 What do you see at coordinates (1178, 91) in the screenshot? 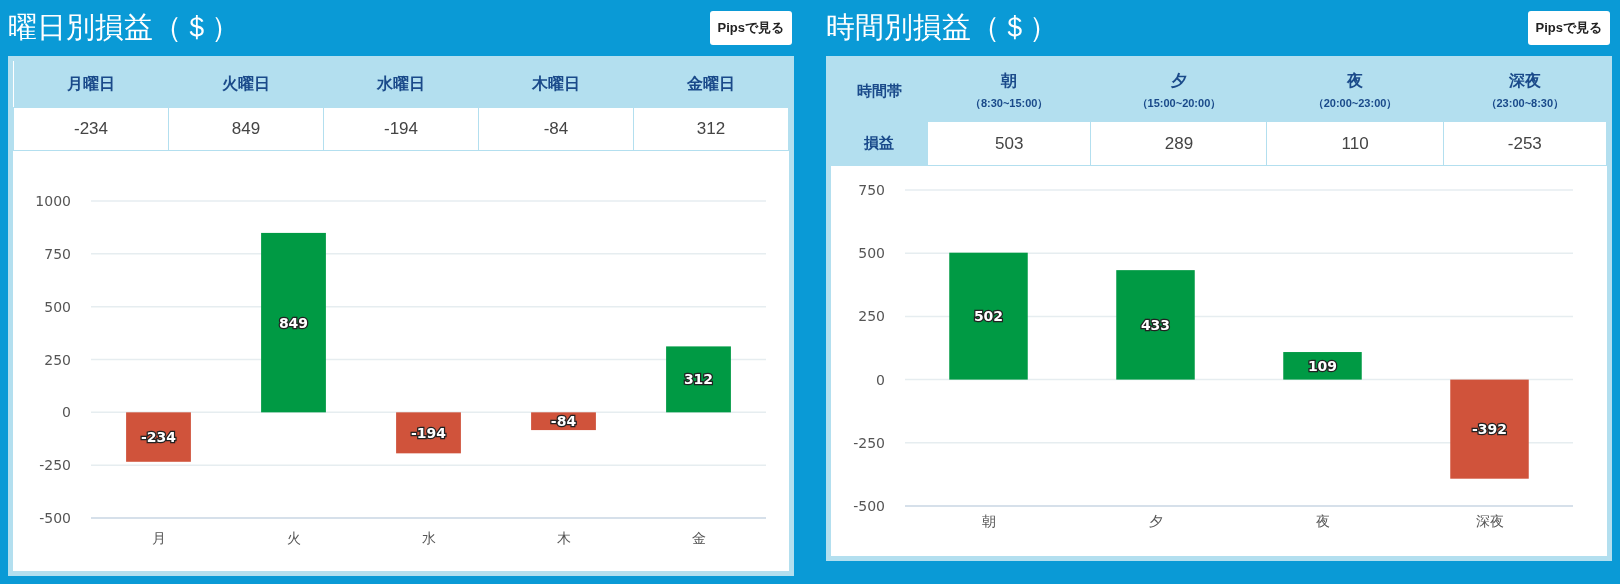
I see `header-cell: 夕 （15:00~20:00）` at bounding box center [1178, 91].